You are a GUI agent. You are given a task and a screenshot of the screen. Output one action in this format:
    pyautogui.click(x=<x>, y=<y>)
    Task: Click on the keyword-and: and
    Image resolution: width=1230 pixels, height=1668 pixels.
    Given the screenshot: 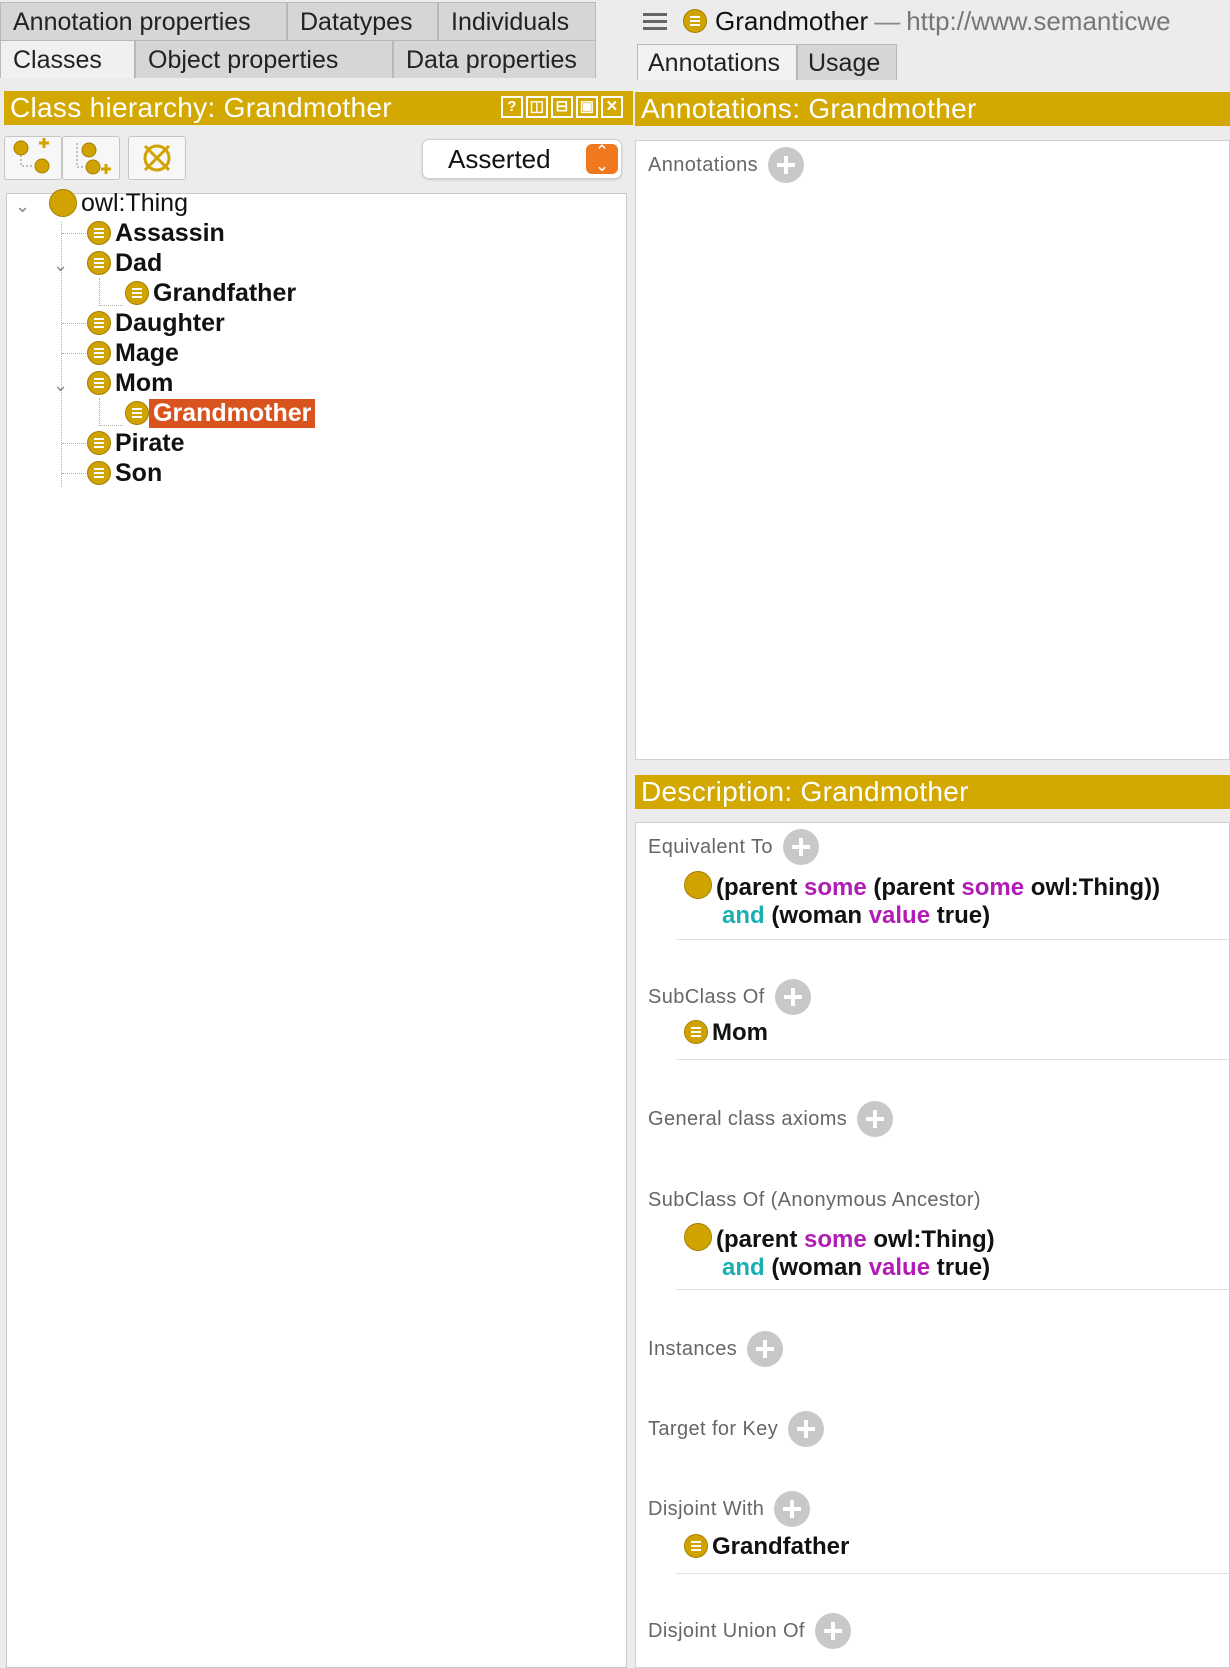 What is the action you would take?
    pyautogui.click(x=743, y=915)
    